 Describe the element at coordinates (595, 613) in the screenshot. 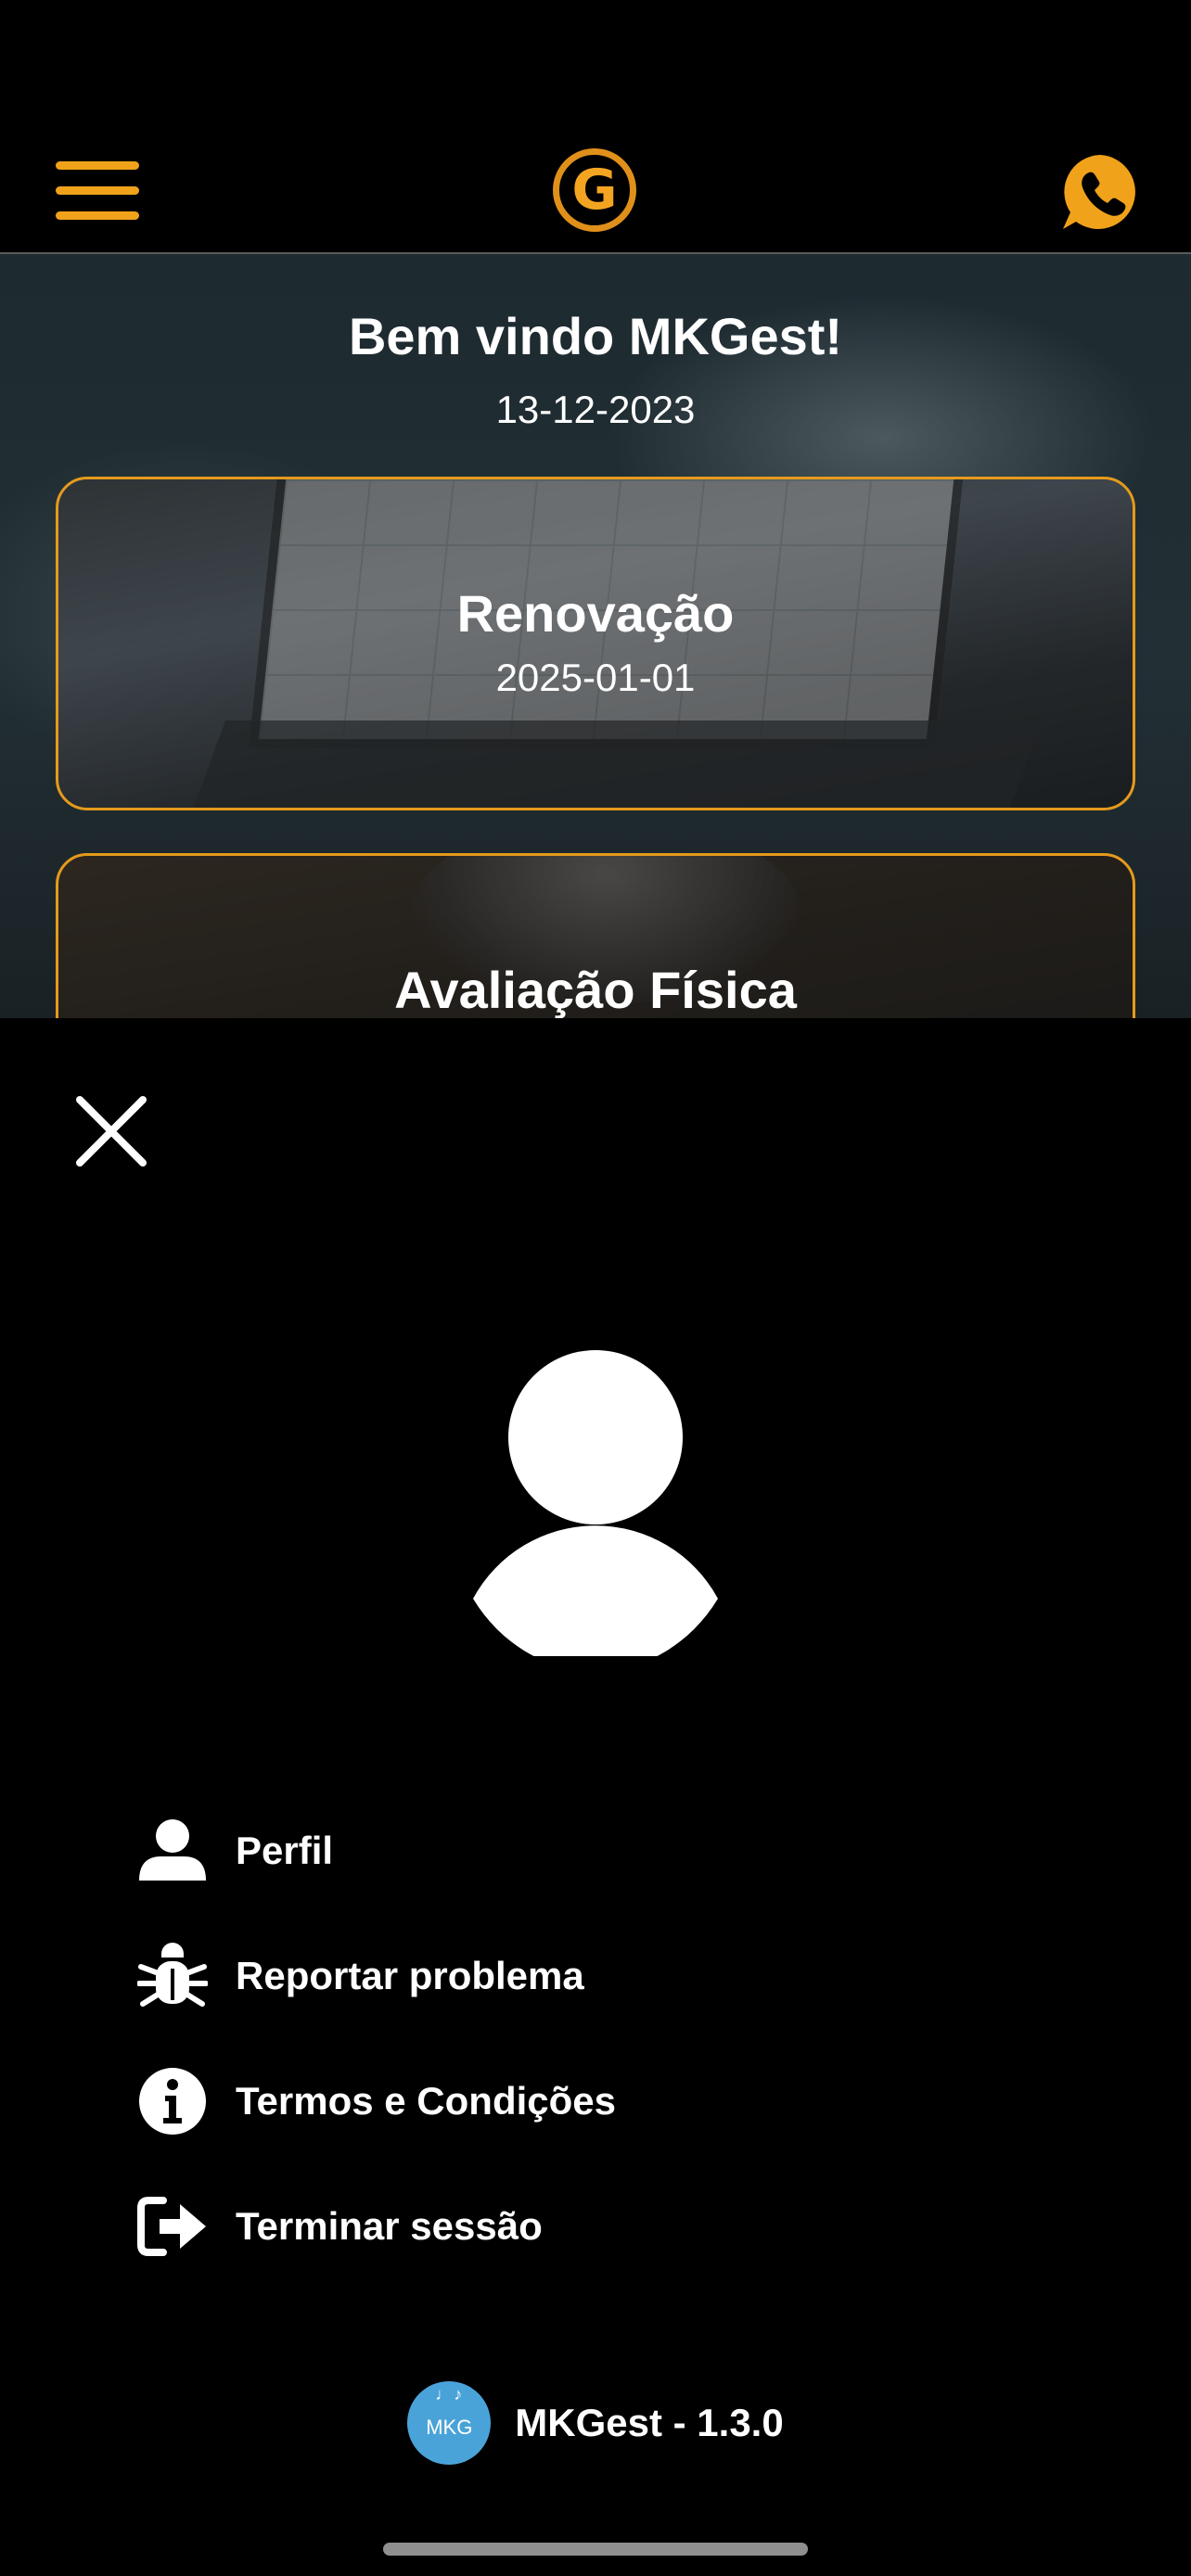

I see `card-title: Renovação` at that location.